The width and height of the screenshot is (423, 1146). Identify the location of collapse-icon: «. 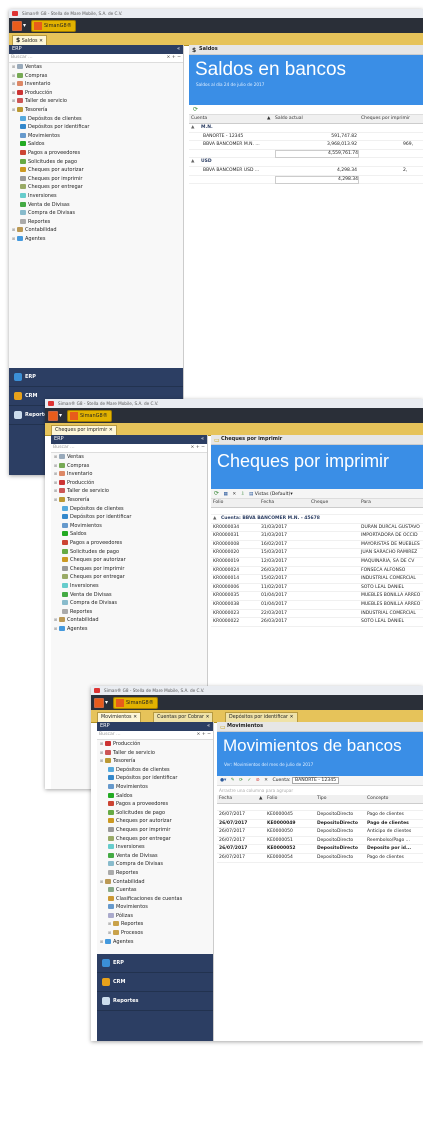
(178, 49).